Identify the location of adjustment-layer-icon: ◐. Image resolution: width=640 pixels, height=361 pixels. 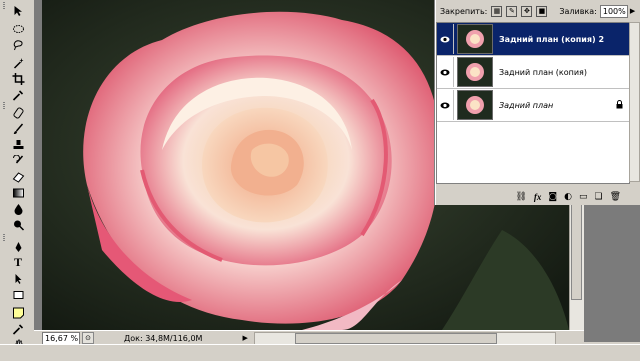
(568, 197).